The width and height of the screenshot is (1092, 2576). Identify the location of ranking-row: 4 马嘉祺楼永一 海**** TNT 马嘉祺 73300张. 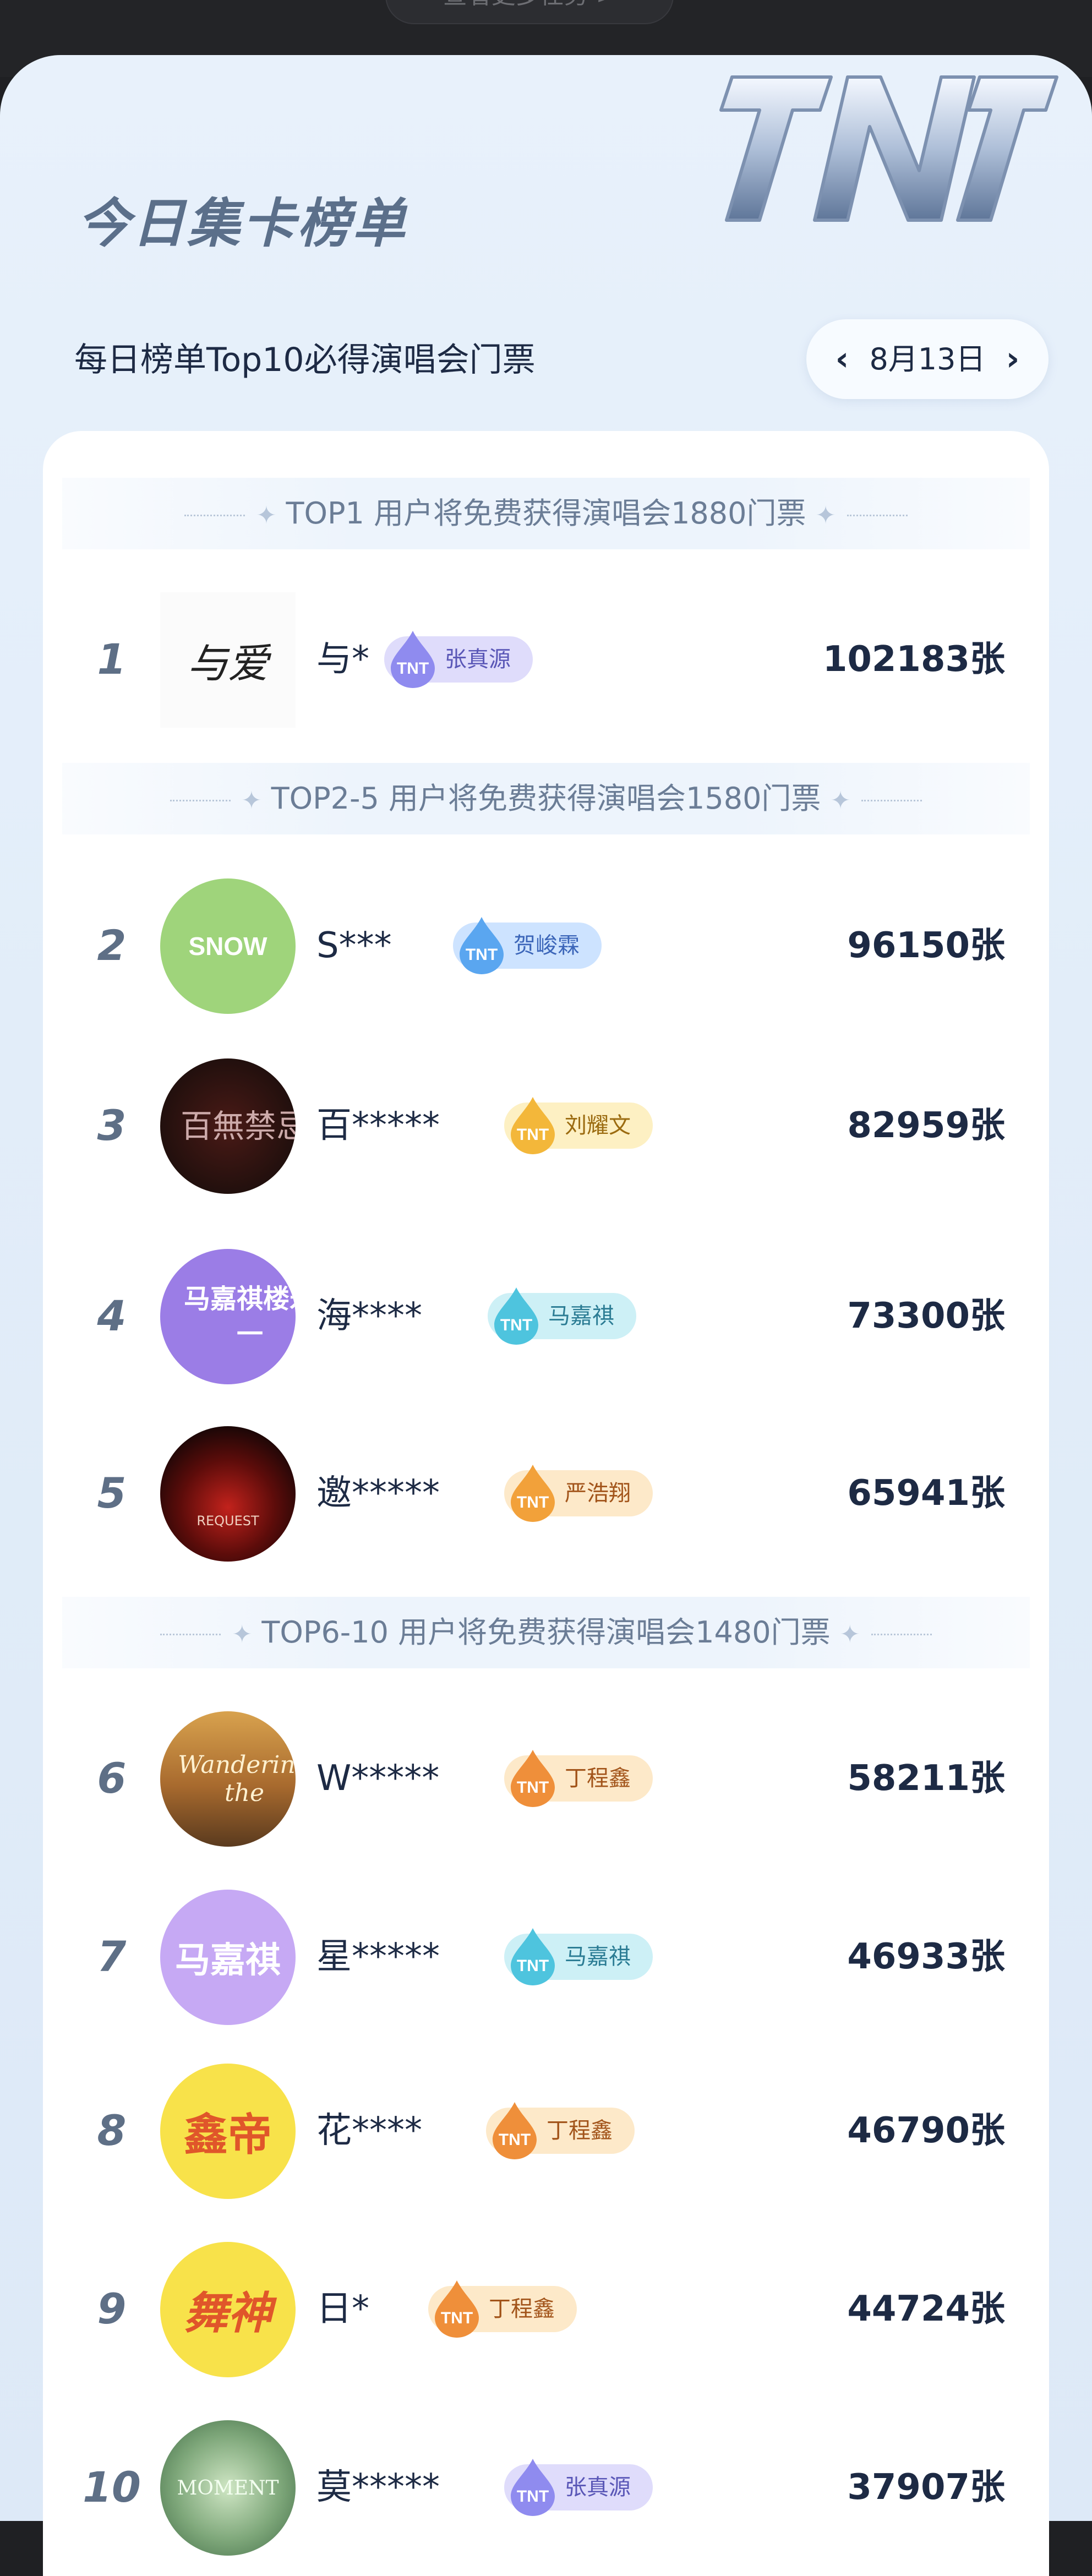
(546, 1316).